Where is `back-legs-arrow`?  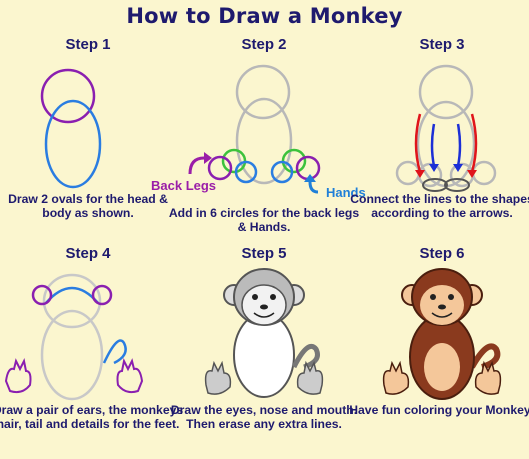
back-legs-arrow is located at coordinates (196, 165).